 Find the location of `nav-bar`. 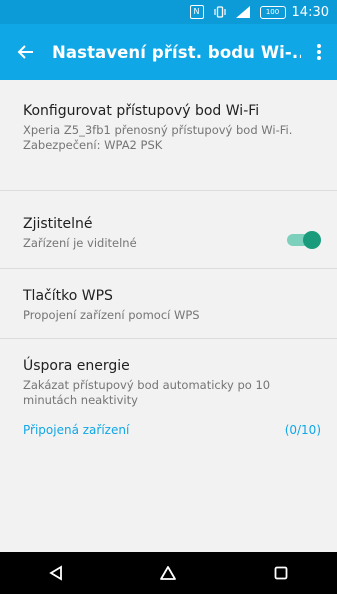

nav-bar is located at coordinates (168, 573).